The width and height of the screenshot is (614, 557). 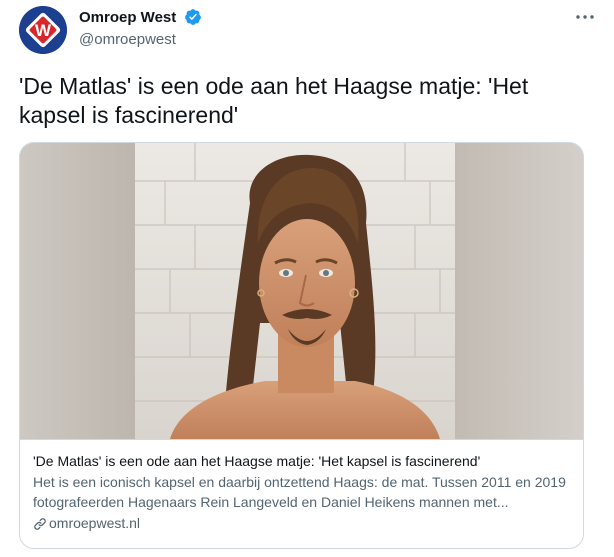 I want to click on card-domain: omroepwest.nl, so click(x=301, y=523).